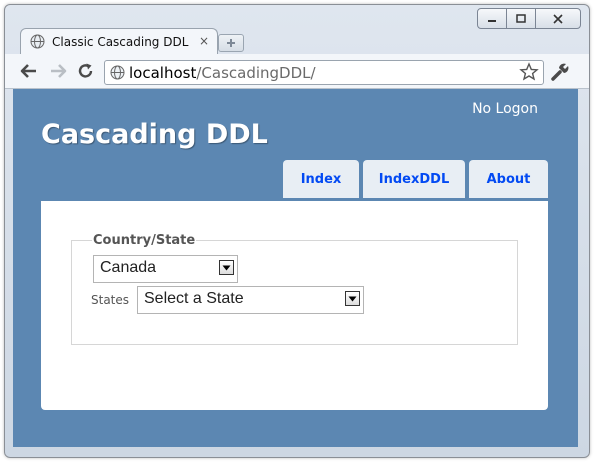 This screenshot has width=595, height=464. I want to click on fieldset-legend: Country/State, so click(144, 240).